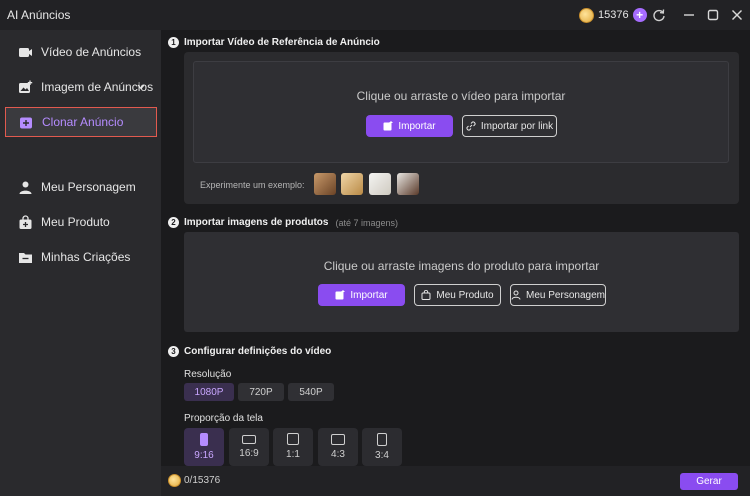  I want to click on sidebar-item-my-character: Meu Personagem, so click(81, 187).